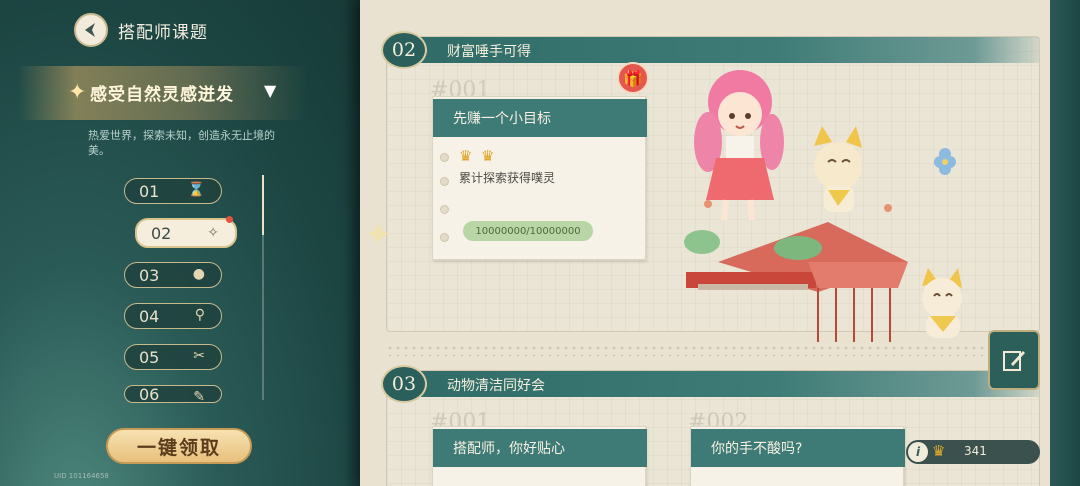 This screenshot has height=486, width=1080. What do you see at coordinates (186, 232) in the screenshot?
I see `chapter-02: 02 ✧` at bounding box center [186, 232].